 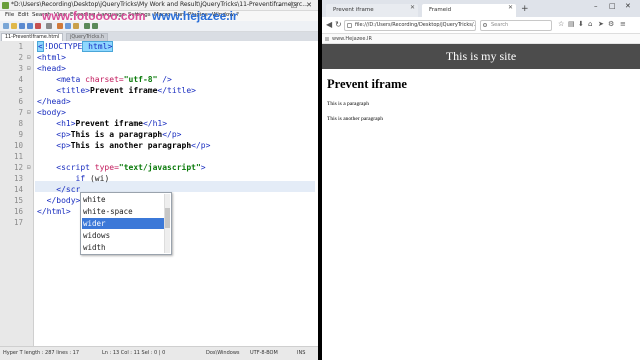 I want to click on autocomplete-item: white, so click(x=123, y=199).